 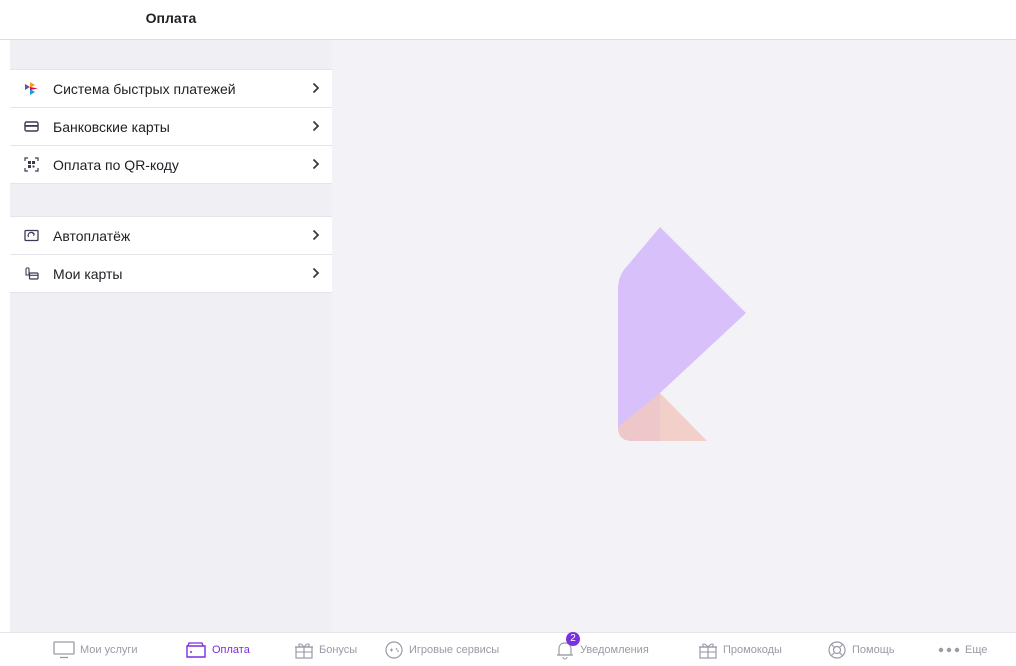 I want to click on menu-group-cards: Автоплатёж Мои карты, so click(x=171, y=254).